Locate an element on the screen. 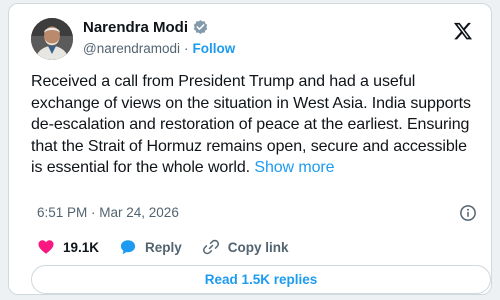  reply-button: Reply is located at coordinates (150, 247).